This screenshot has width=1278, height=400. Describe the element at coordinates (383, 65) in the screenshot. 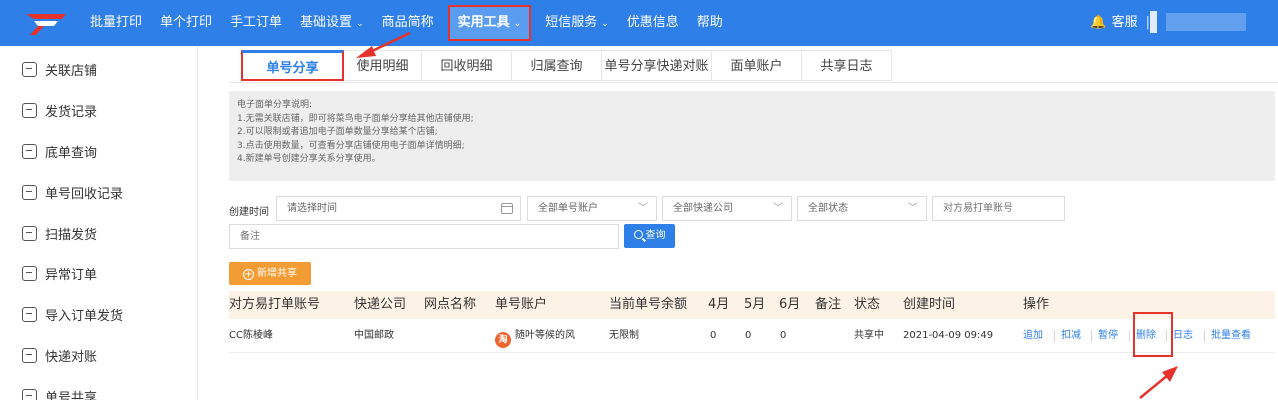

I see `tab-usage-details: 使用明细` at that location.